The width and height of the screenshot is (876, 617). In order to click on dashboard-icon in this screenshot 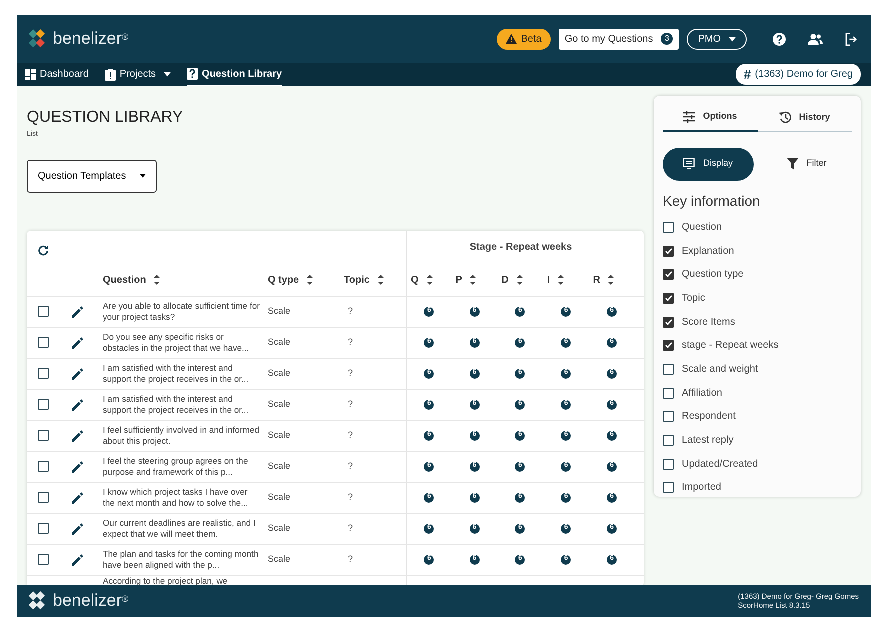, I will do `click(30, 74)`.